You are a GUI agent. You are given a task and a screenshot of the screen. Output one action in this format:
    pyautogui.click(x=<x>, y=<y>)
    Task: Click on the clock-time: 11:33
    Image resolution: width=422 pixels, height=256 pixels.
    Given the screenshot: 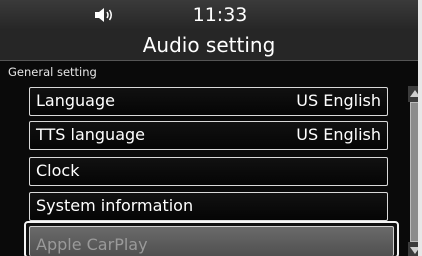 What is the action you would take?
    pyautogui.click(x=220, y=15)
    